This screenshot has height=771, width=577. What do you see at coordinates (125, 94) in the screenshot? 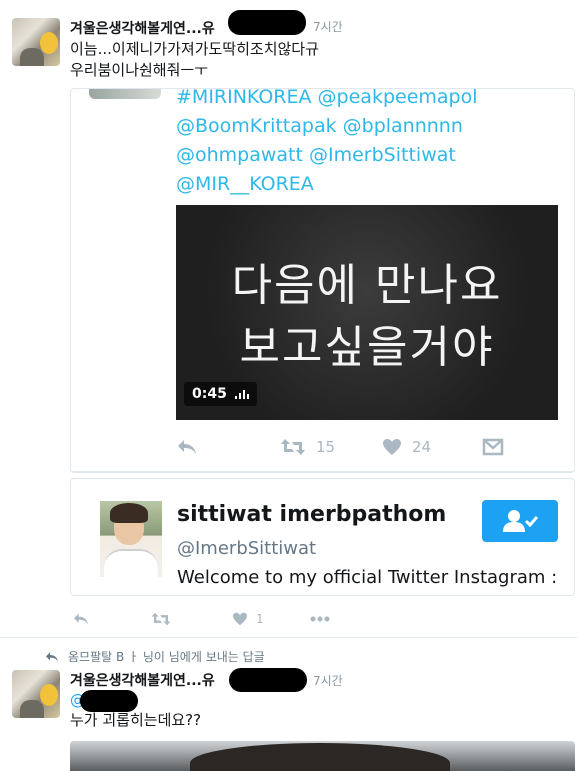
I see `quoted-avatar-partial` at bounding box center [125, 94].